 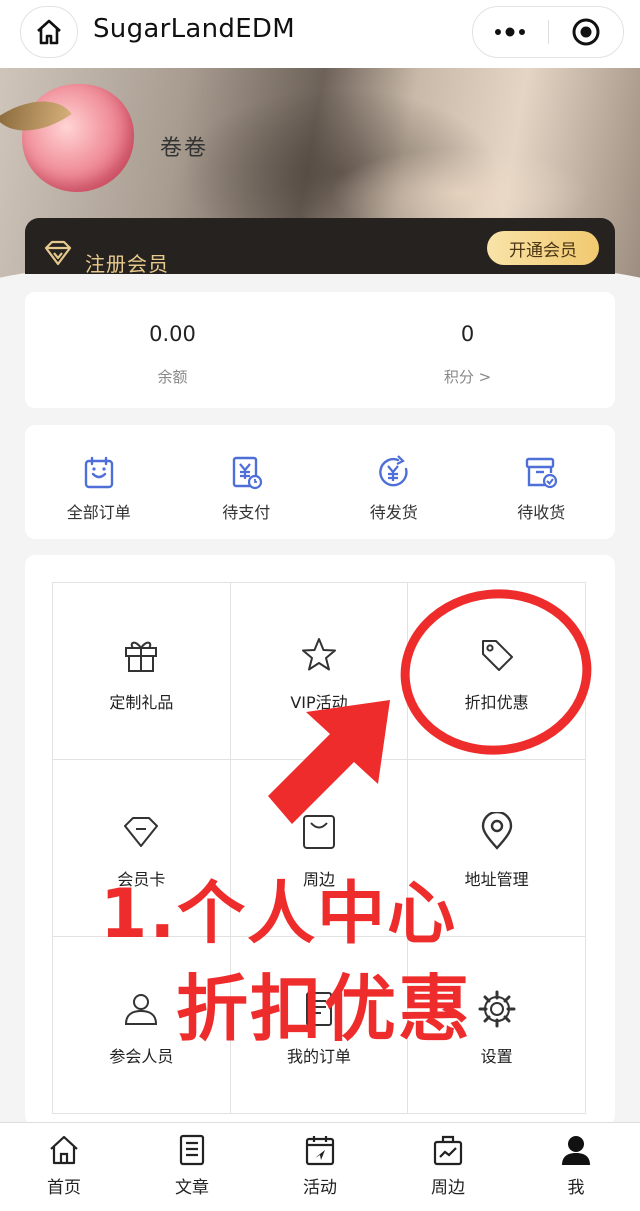 What do you see at coordinates (172, 377) in the screenshot?
I see `balance-label: 余额` at bounding box center [172, 377].